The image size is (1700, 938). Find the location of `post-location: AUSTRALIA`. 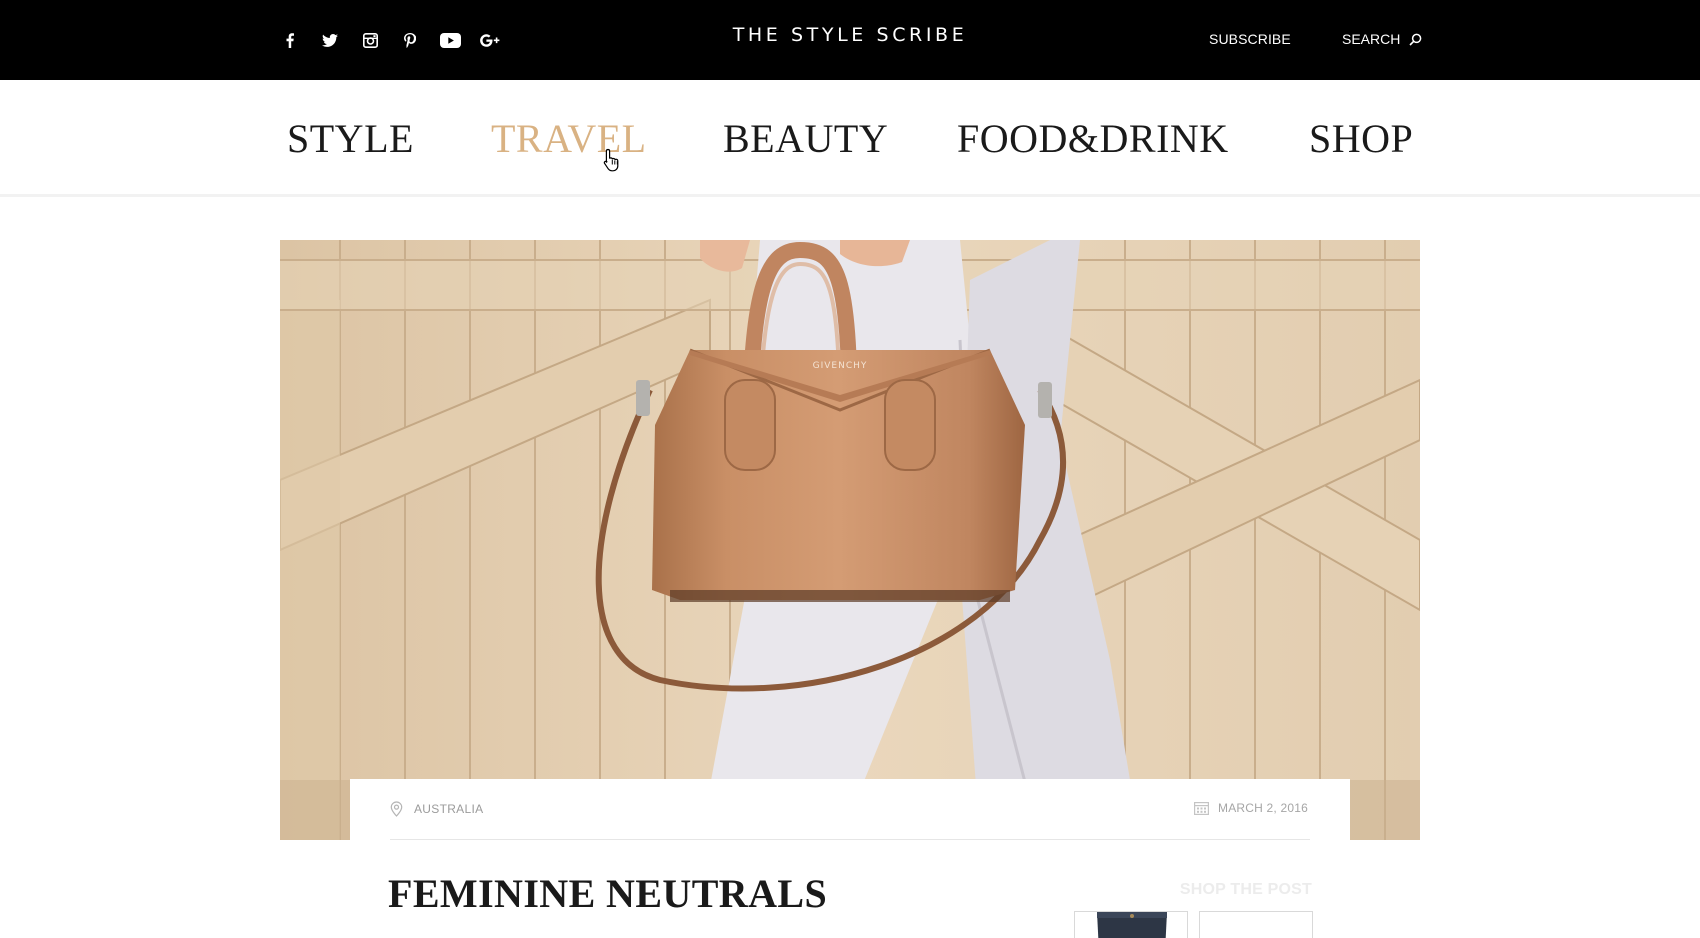

post-location: AUSTRALIA is located at coordinates (436, 809).